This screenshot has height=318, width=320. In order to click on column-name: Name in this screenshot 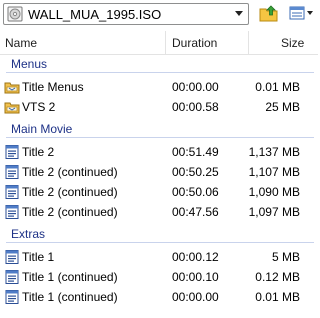, I will do `click(21, 43)`.